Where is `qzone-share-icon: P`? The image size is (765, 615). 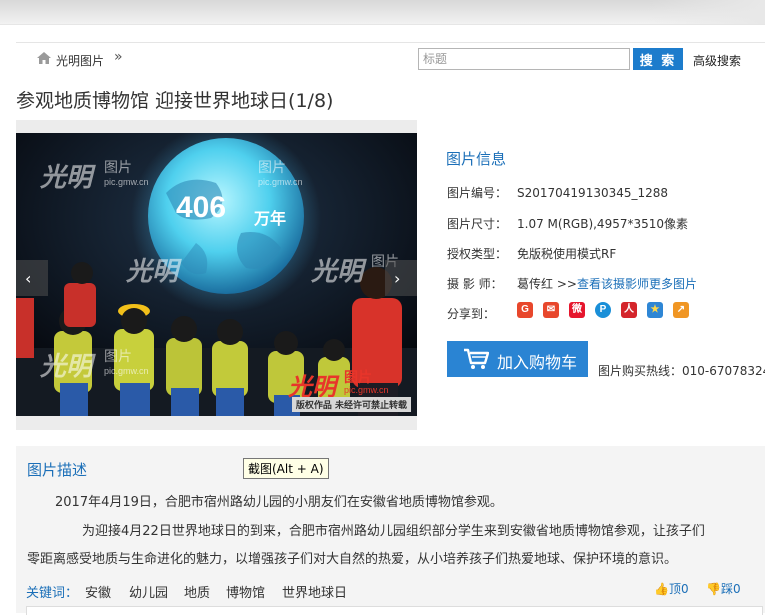 qzone-share-icon: P is located at coordinates (603, 310).